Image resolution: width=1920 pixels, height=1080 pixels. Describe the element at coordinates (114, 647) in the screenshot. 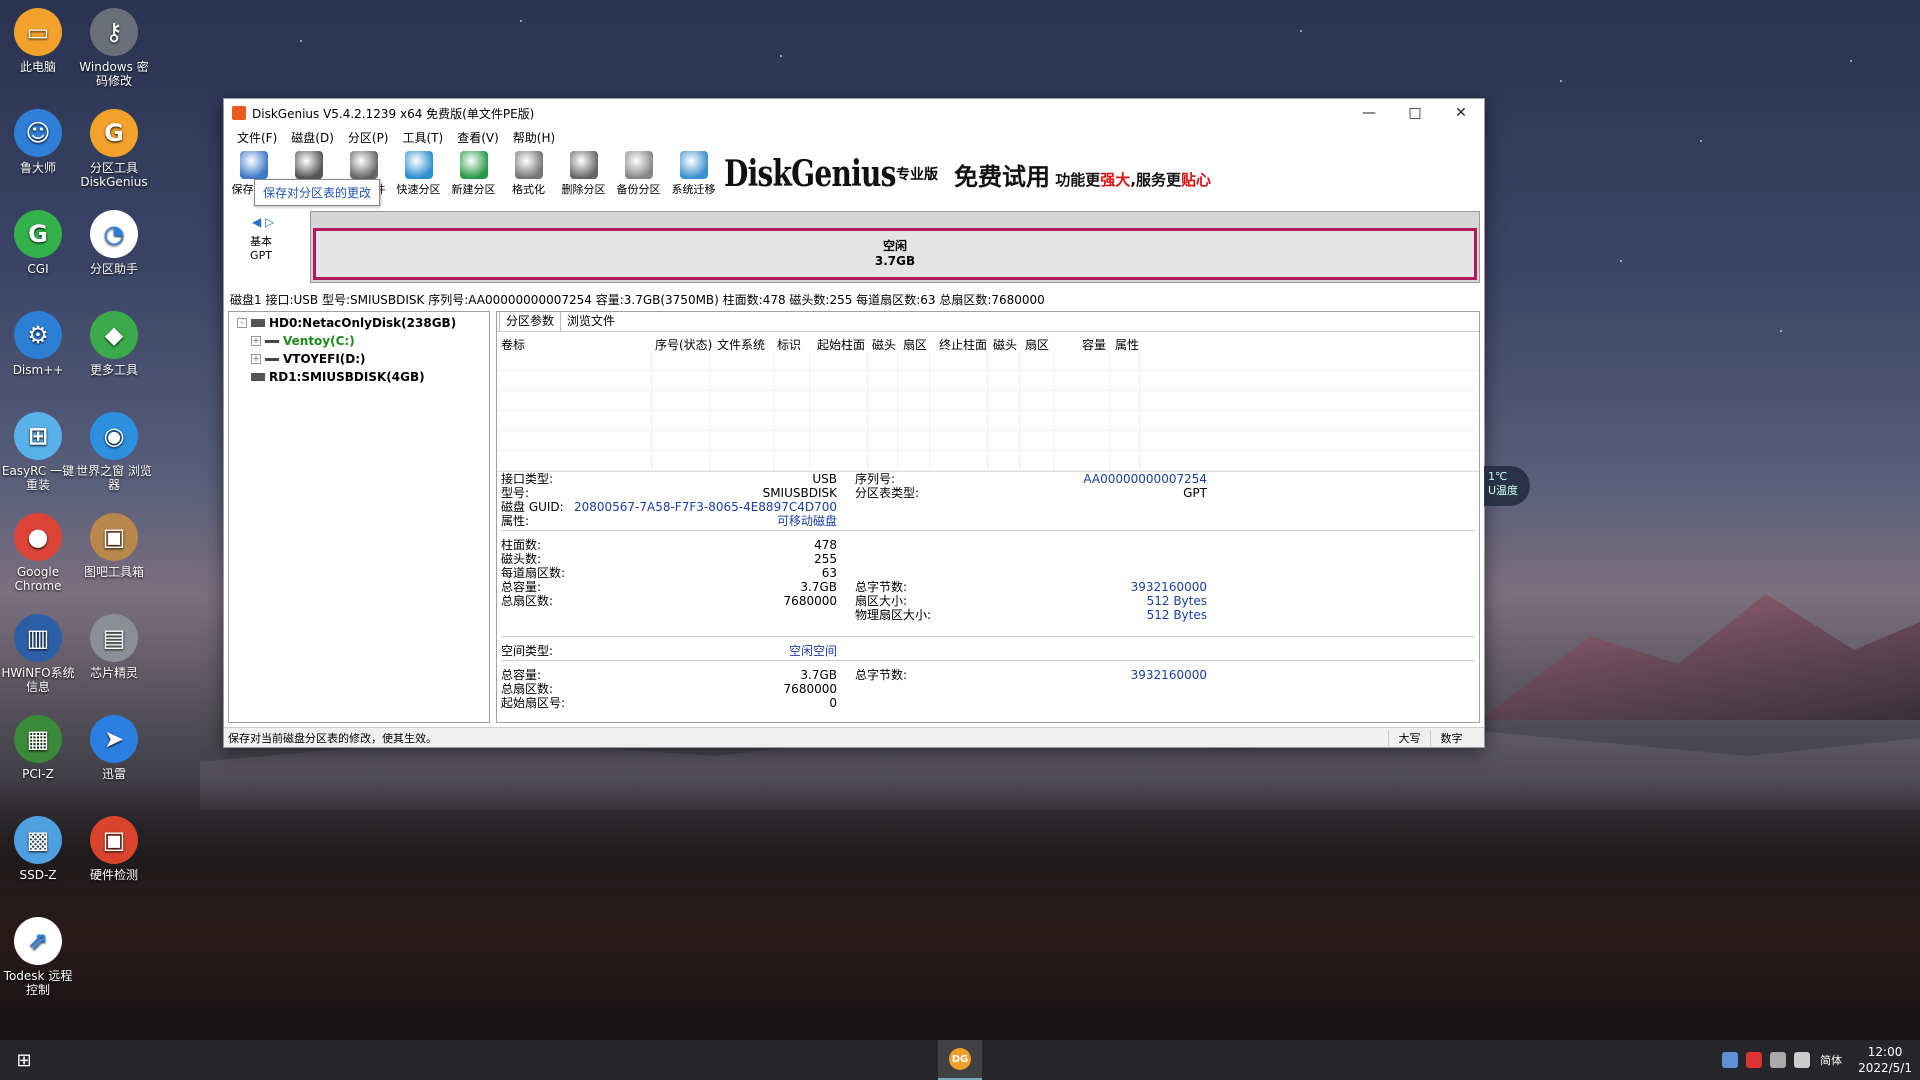

I see `desktop-icon: ▤ 芯片精灵` at that location.